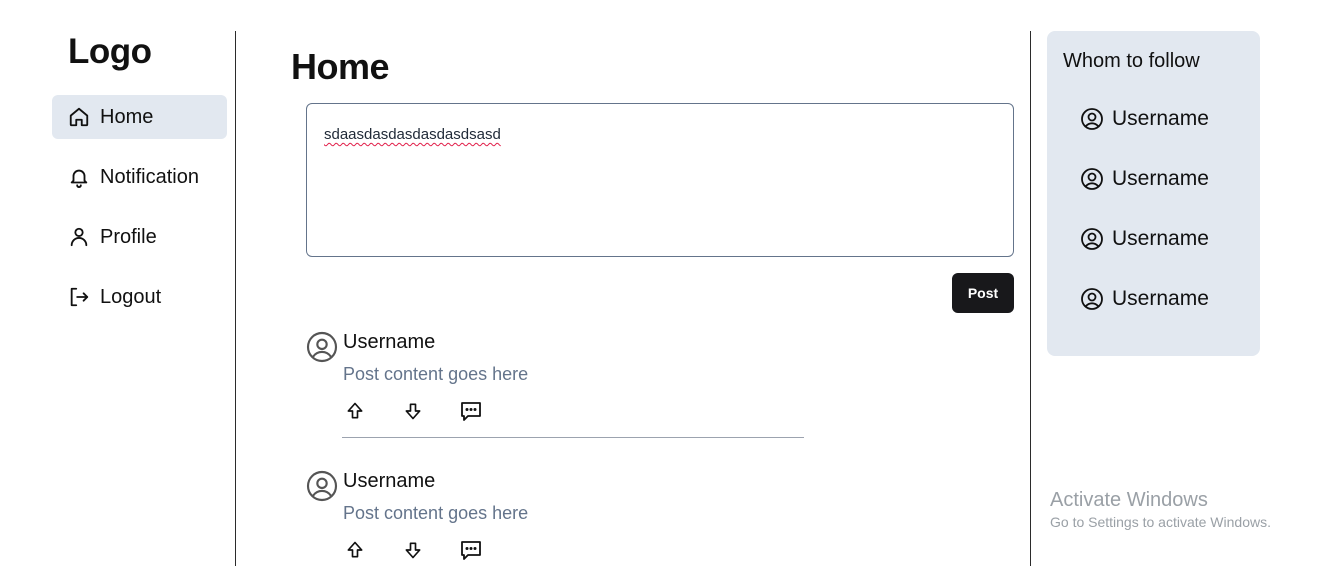  I want to click on page-title: Home, so click(340, 66).